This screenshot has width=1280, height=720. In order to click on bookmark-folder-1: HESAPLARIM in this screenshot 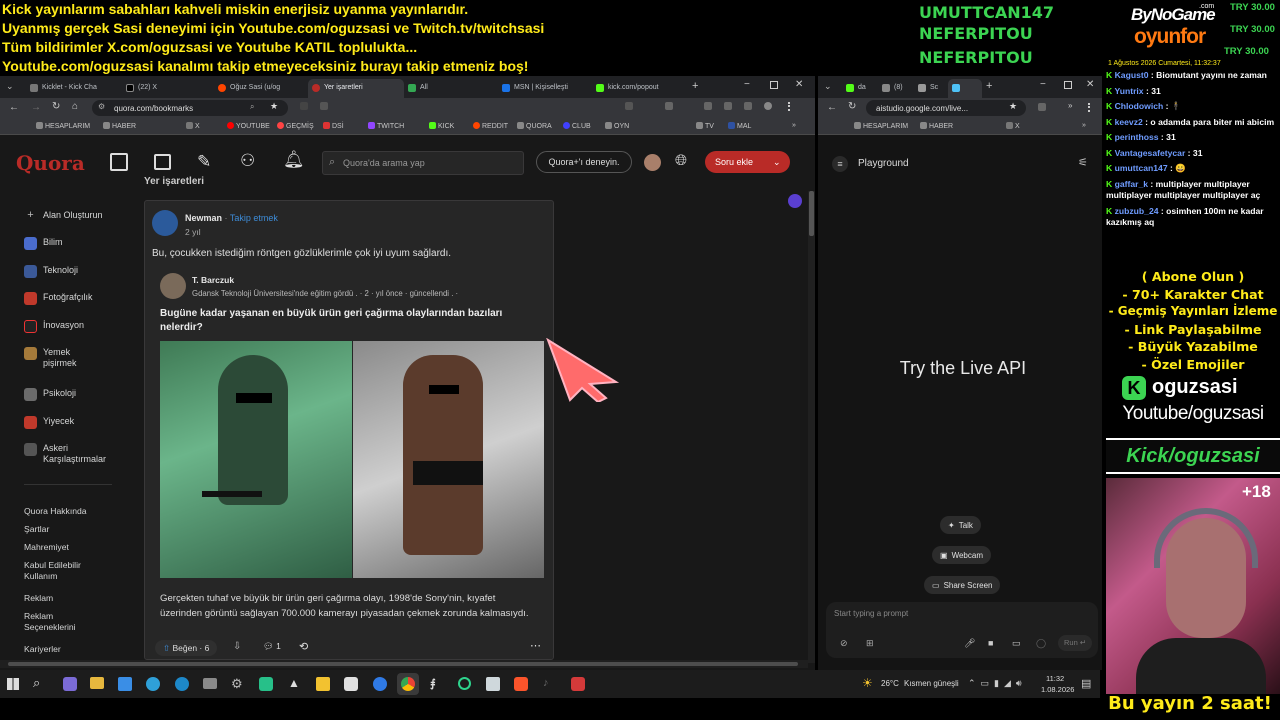, I will do `click(881, 126)`.